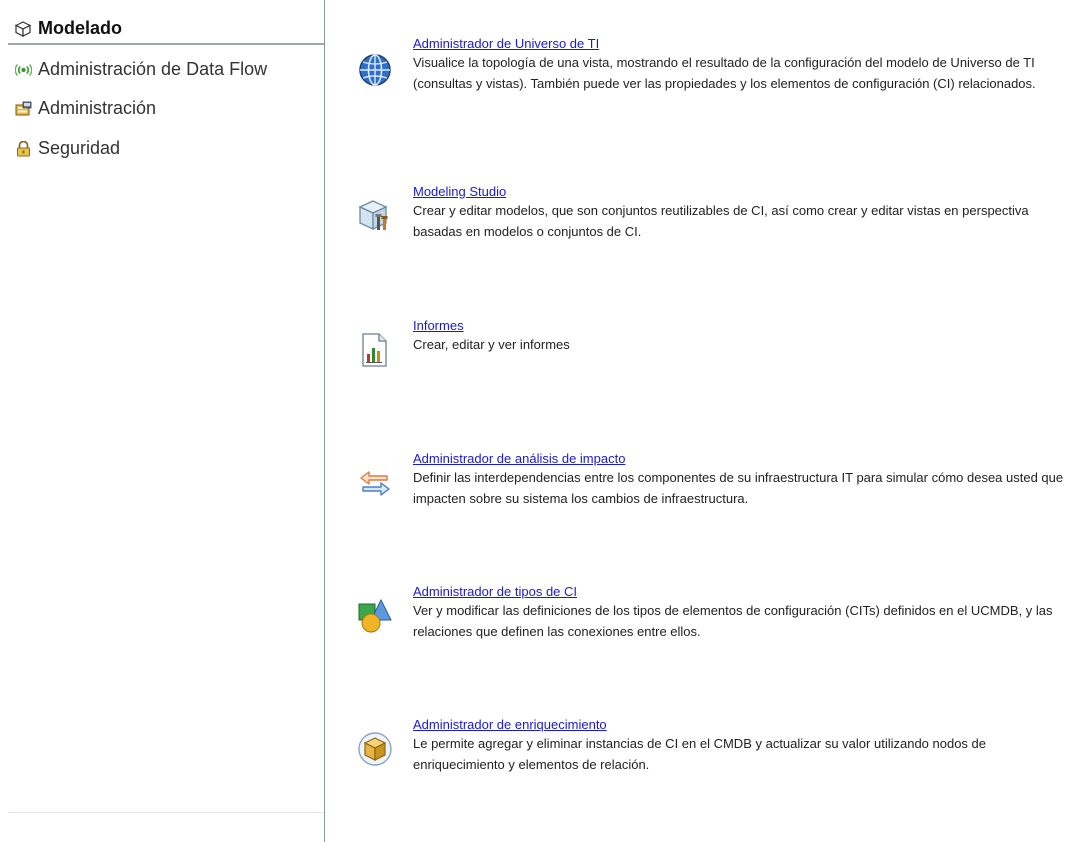 Image resolution: width=1089 pixels, height=842 pixels. Describe the element at coordinates (153, 69) in the screenshot. I see `sidebar-item-label: Administración de Data Flow` at that location.